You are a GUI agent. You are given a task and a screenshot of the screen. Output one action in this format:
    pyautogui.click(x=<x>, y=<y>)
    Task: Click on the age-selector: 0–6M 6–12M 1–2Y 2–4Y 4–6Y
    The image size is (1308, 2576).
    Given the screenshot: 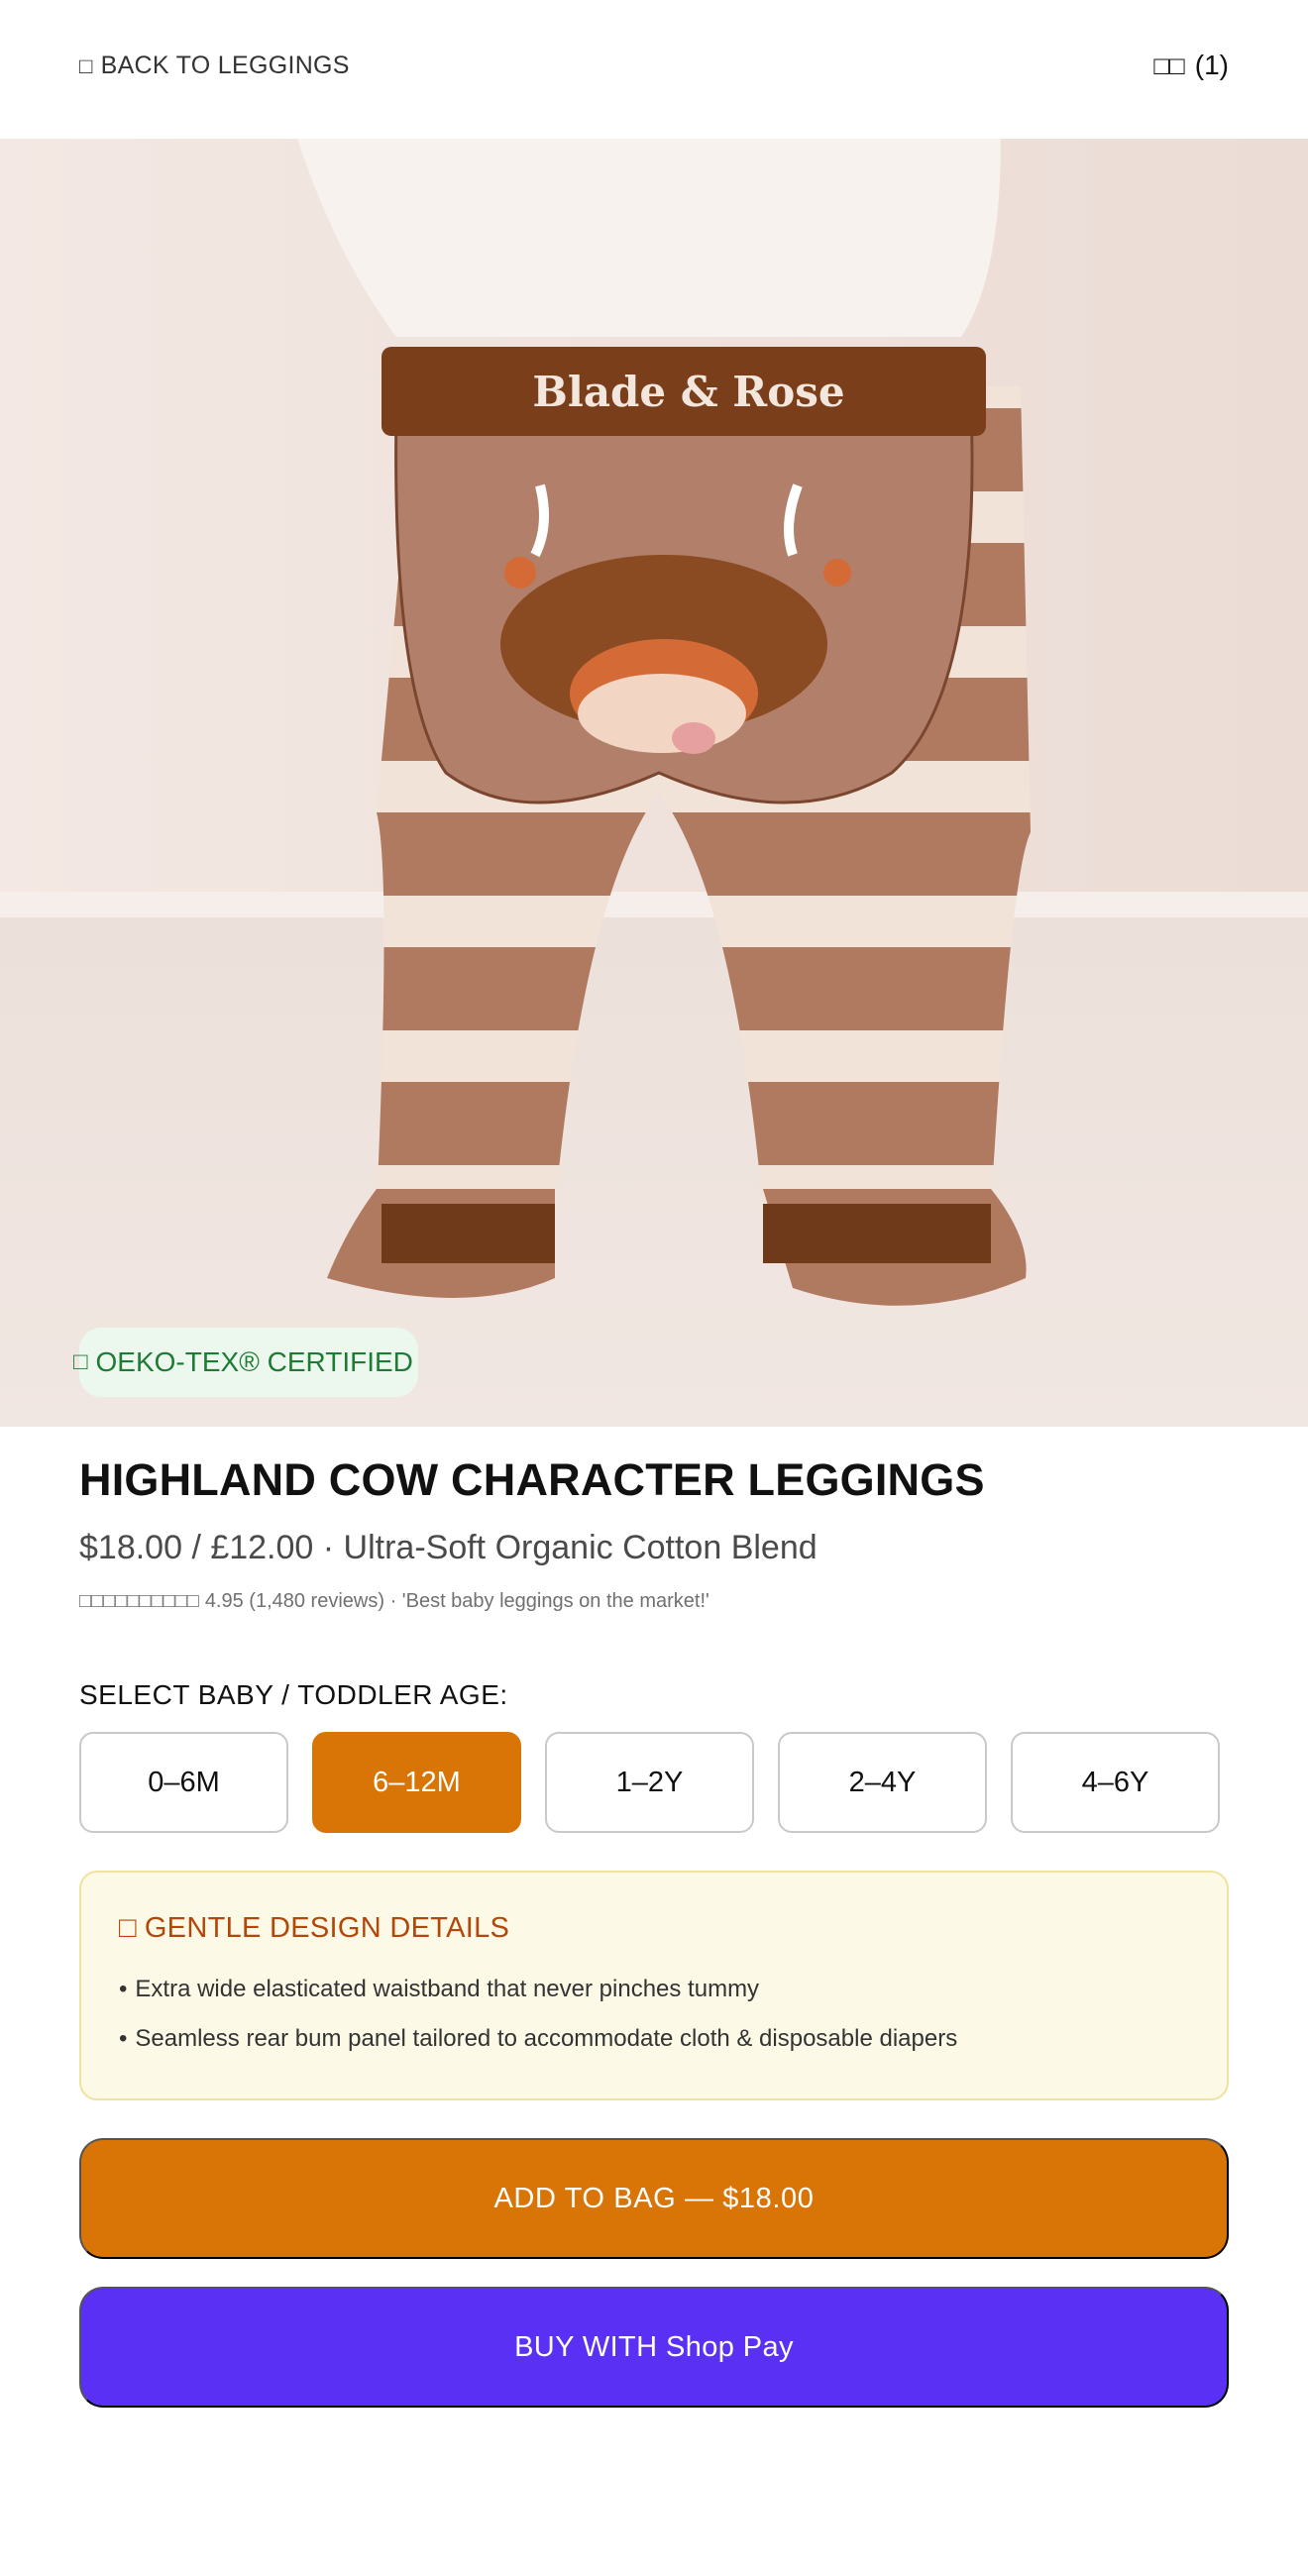 What is the action you would take?
    pyautogui.click(x=654, y=1782)
    